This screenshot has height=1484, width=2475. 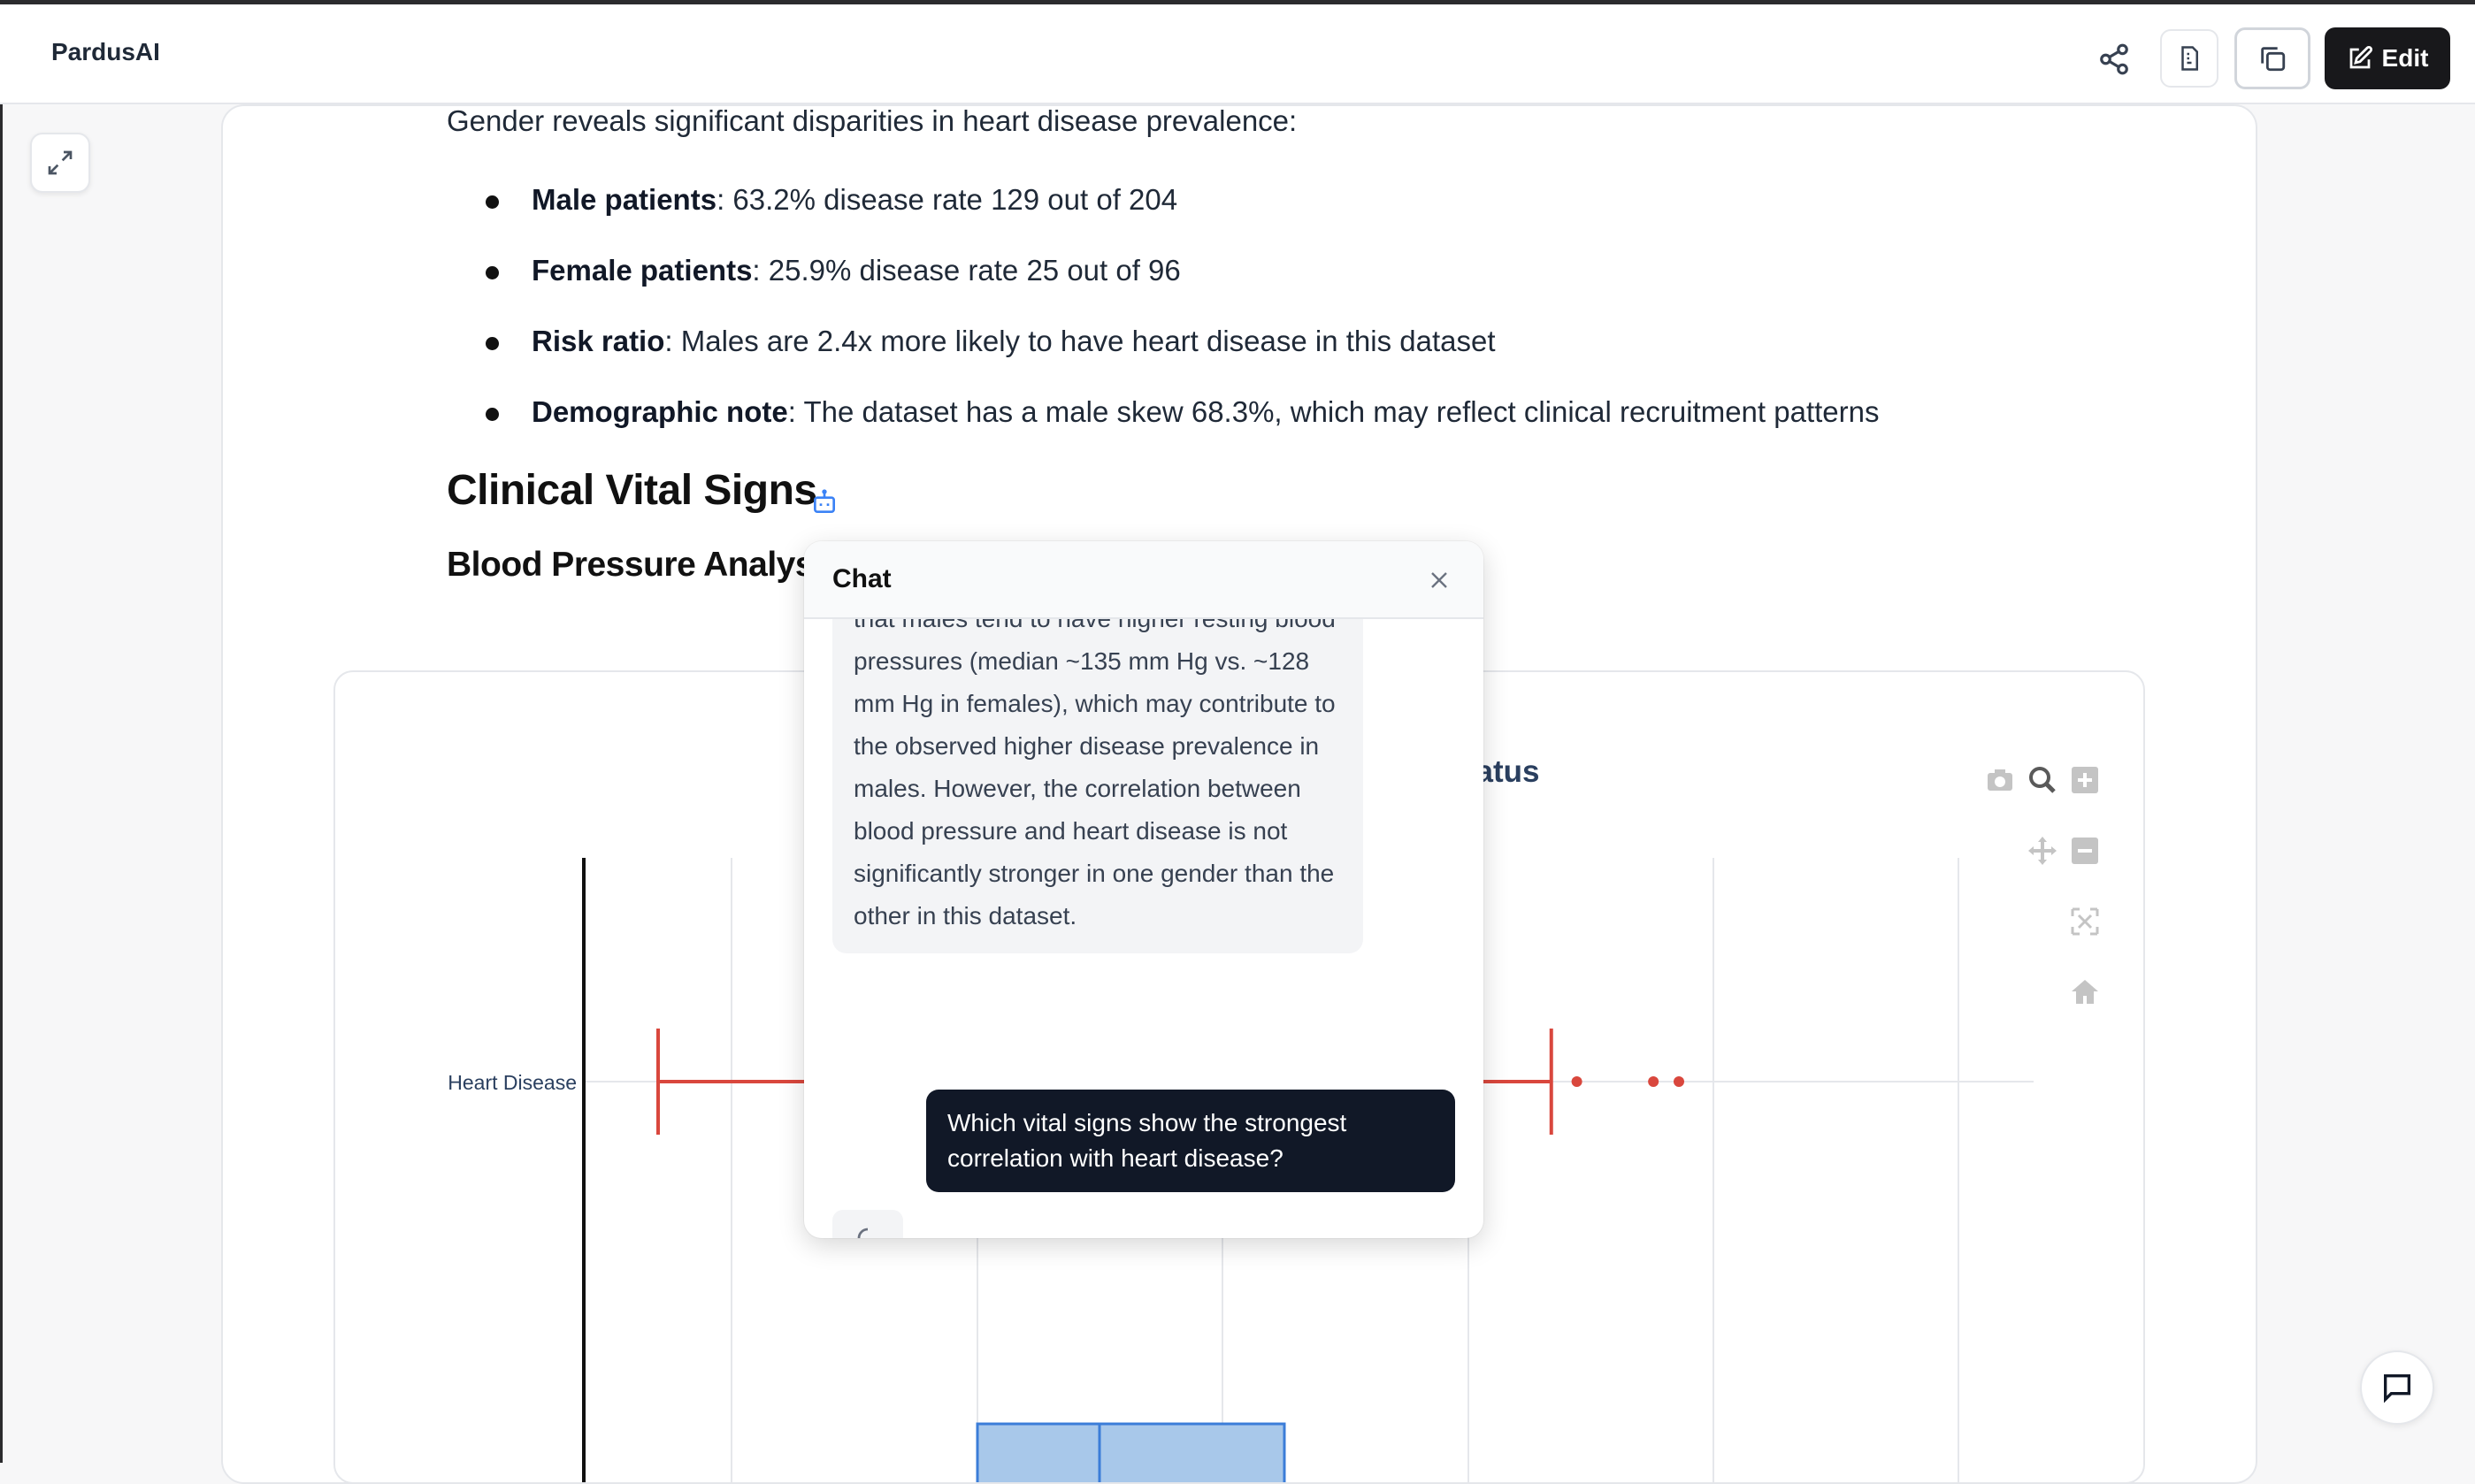 What do you see at coordinates (1237, 54) in the screenshot?
I see `app-header: PardusAI Edit` at bounding box center [1237, 54].